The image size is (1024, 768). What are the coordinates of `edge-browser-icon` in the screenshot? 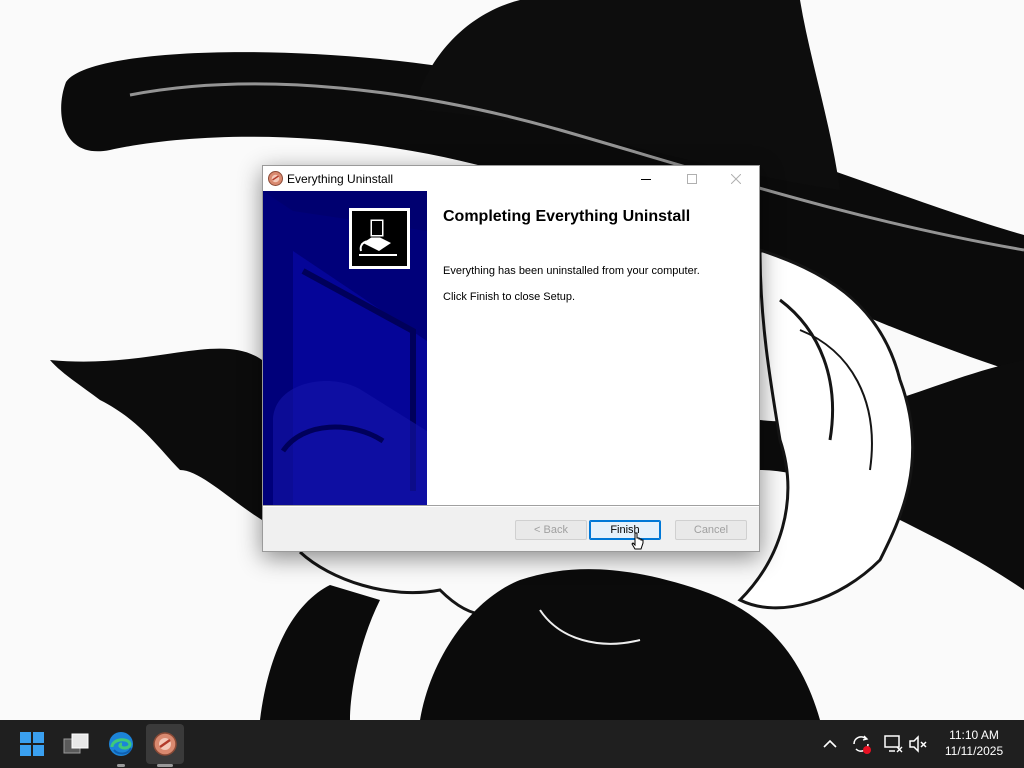 It's located at (121, 744).